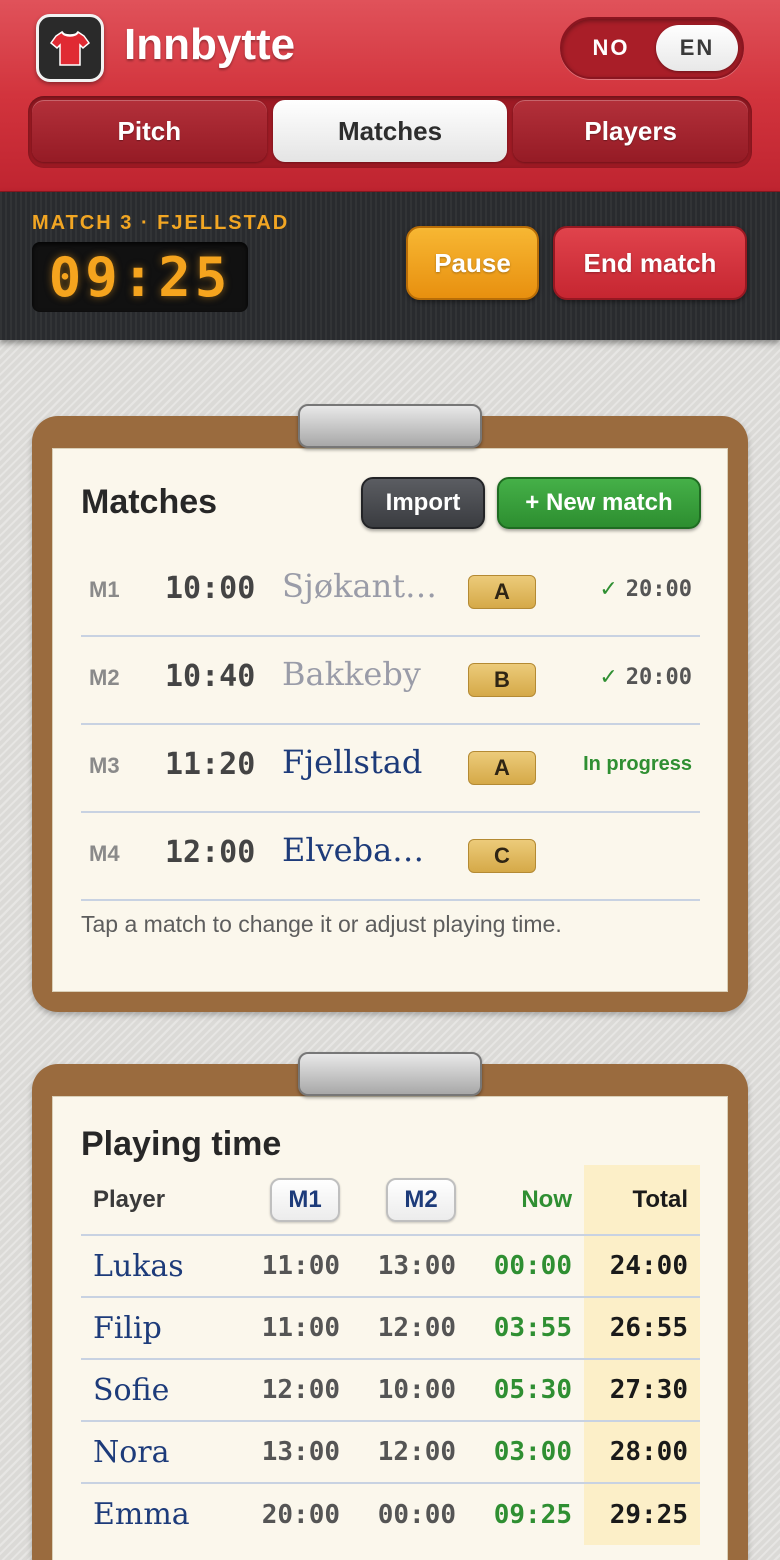 The height and width of the screenshot is (1560, 780). Describe the element at coordinates (697, 48) in the screenshot. I see `language-option-en: EN` at that location.